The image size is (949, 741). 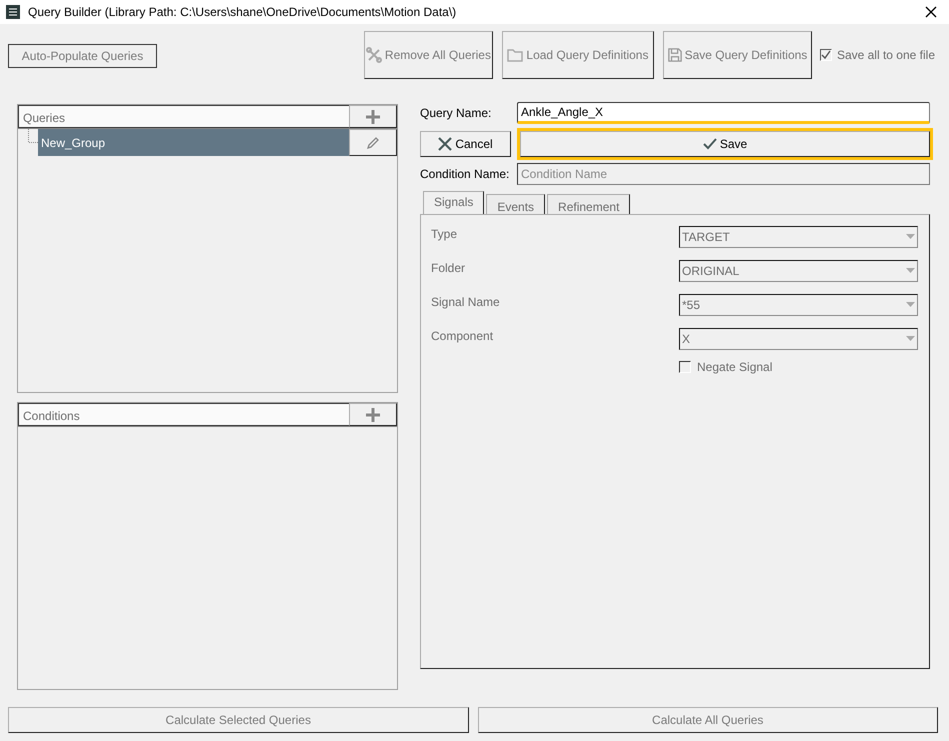 I want to click on dropdown: ORIGINAL, so click(x=798, y=271).